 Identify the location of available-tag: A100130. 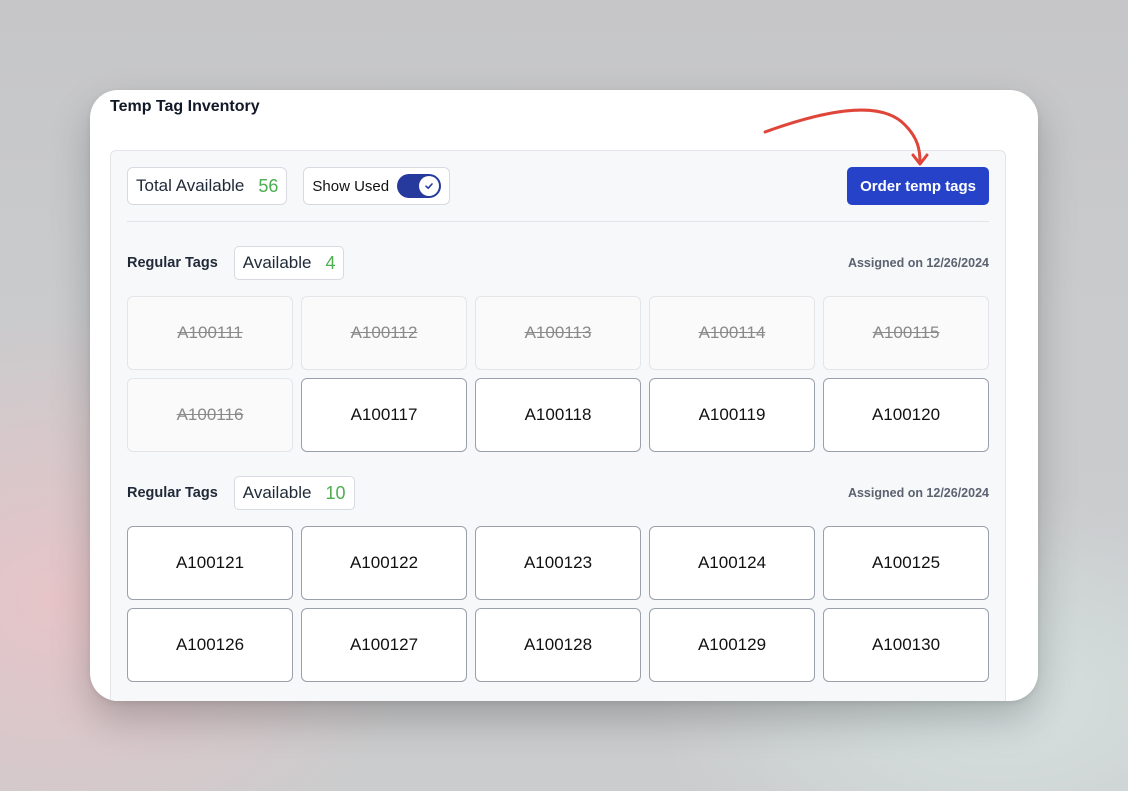
(906, 645).